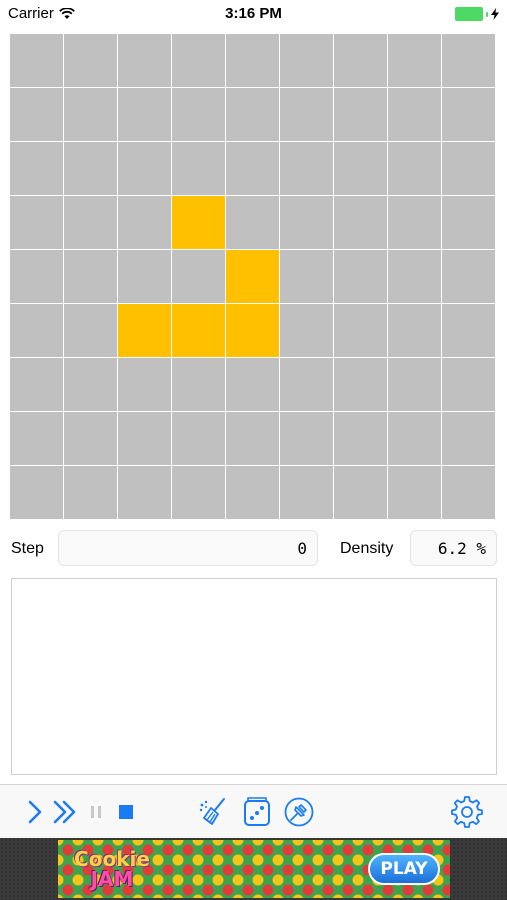 The image size is (507, 900). I want to click on density-label: Density, so click(367, 548).